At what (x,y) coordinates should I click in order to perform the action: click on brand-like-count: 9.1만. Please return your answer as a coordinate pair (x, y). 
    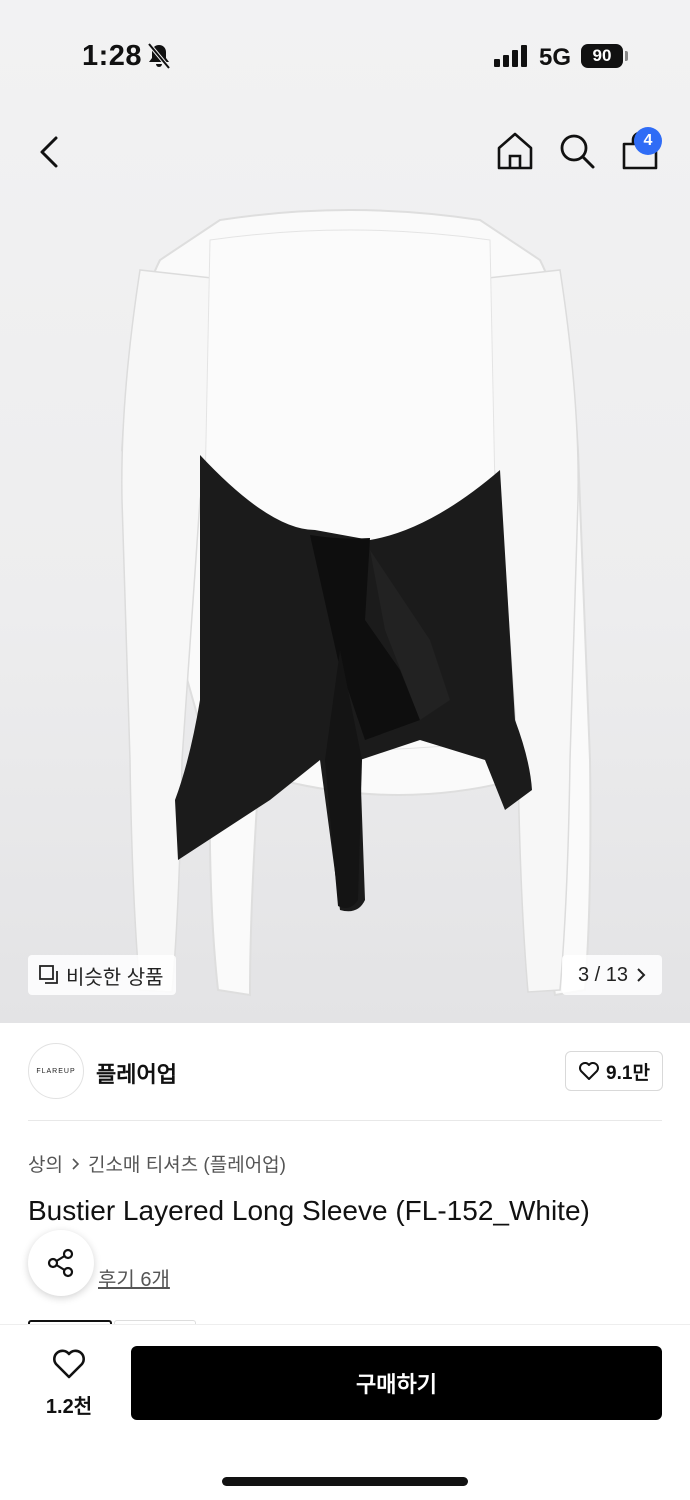
    Looking at the image, I should click on (628, 1073).